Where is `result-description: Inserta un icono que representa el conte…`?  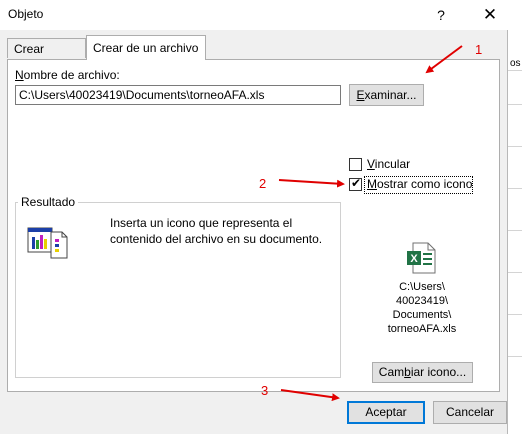 result-description: Inserta un icono que representa el conte… is located at coordinates (216, 231).